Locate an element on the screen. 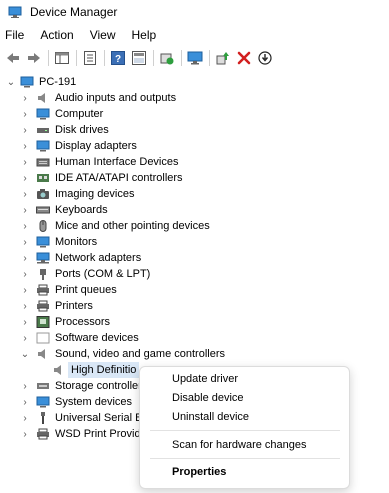  tree-item-wsd-print: › WSD Print Provide is located at coordinates (73, 434).